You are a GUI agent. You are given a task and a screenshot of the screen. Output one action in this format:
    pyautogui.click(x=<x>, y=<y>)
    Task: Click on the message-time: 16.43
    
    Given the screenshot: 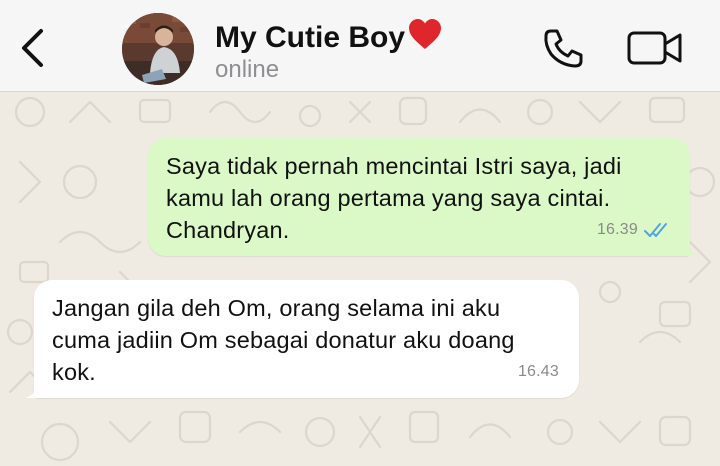 What is the action you would take?
    pyautogui.click(x=538, y=371)
    